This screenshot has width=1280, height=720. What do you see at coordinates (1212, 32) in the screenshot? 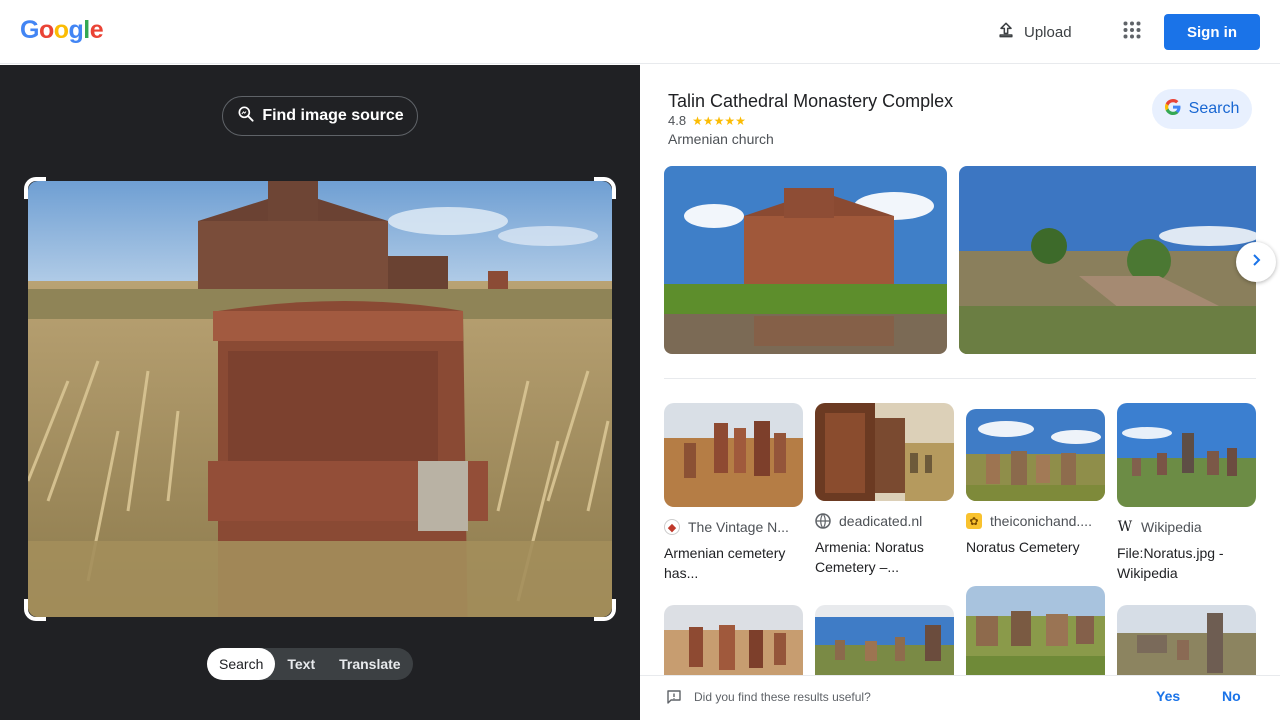
I see `sign-in-button: Sign in` at bounding box center [1212, 32].